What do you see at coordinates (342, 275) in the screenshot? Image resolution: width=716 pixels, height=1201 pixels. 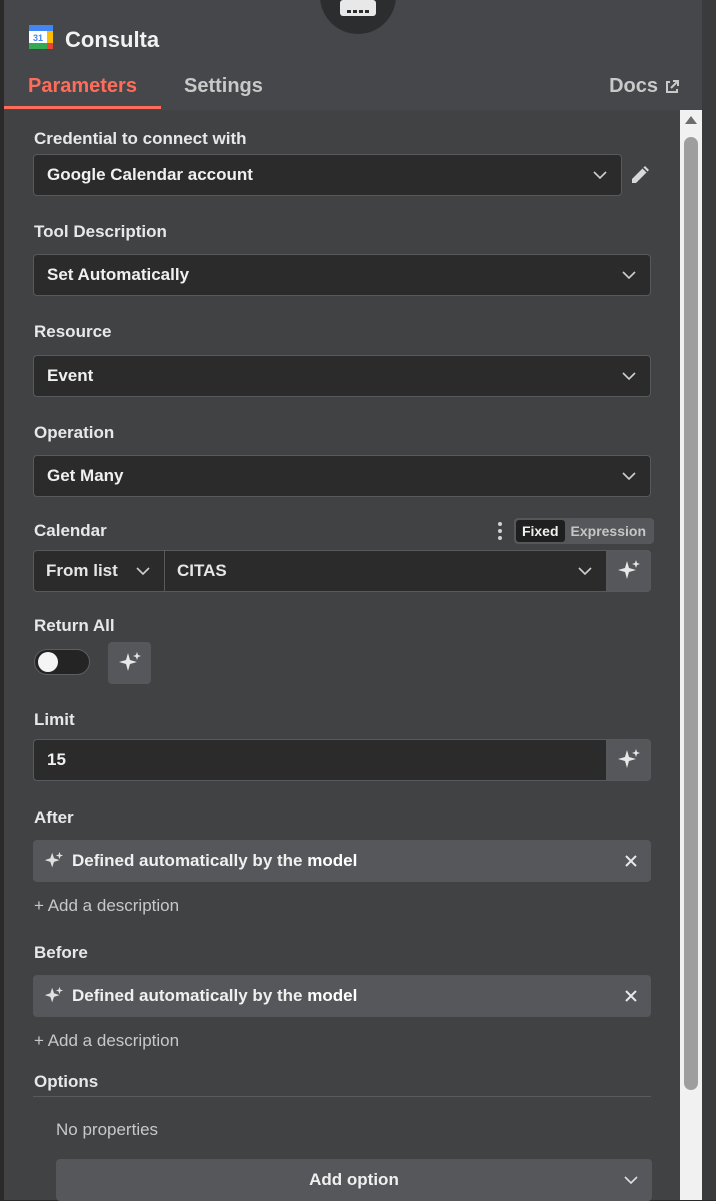 I see `tool-description-select: Set Automatically` at bounding box center [342, 275].